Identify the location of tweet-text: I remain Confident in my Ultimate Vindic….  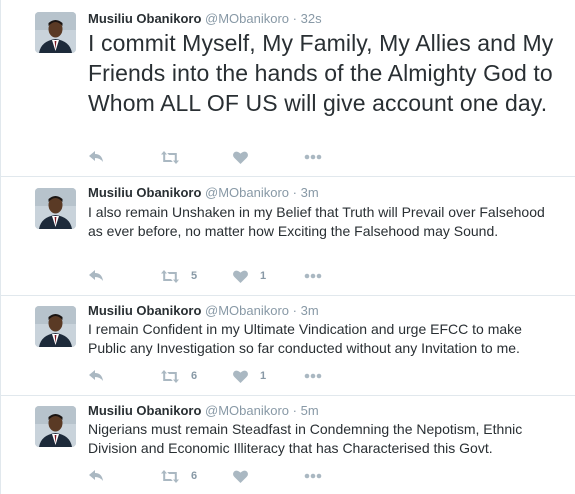
(305, 338).